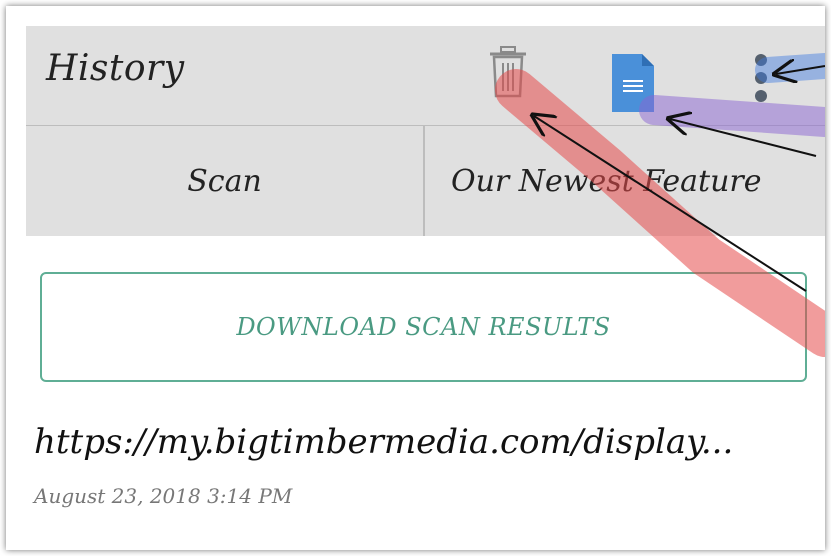 This screenshot has height=556, width=831. Describe the element at coordinates (225, 181) in the screenshot. I see `tab-scan: Scan` at that location.